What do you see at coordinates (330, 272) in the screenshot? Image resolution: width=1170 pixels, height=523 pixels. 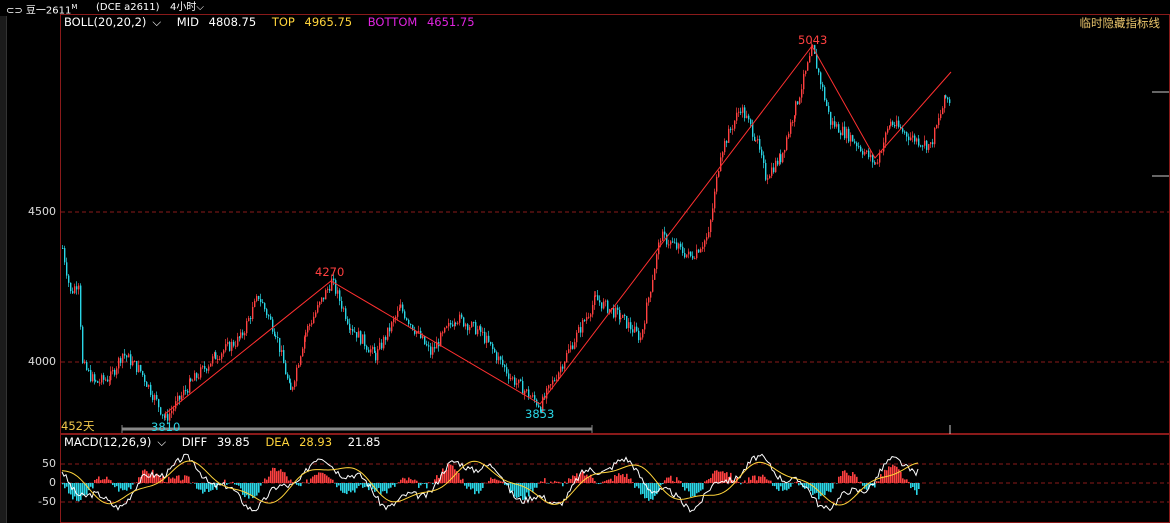 I see `peak-label-1: 4270` at bounding box center [330, 272].